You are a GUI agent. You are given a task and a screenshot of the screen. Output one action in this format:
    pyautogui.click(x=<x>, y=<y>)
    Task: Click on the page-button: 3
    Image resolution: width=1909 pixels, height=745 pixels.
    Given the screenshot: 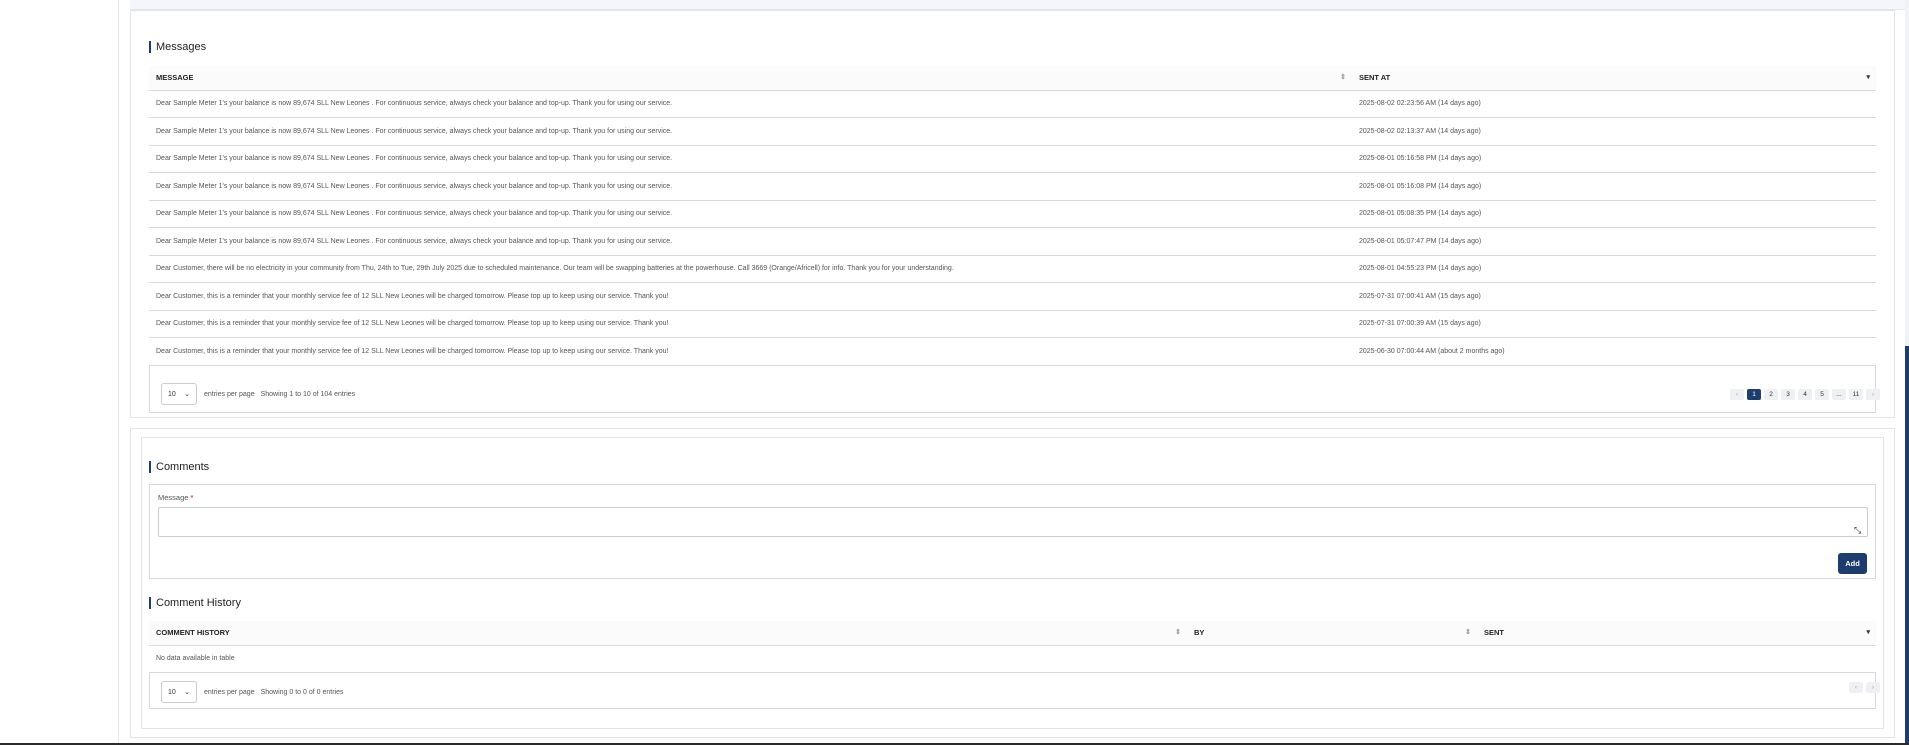 What is the action you would take?
    pyautogui.click(x=1788, y=394)
    